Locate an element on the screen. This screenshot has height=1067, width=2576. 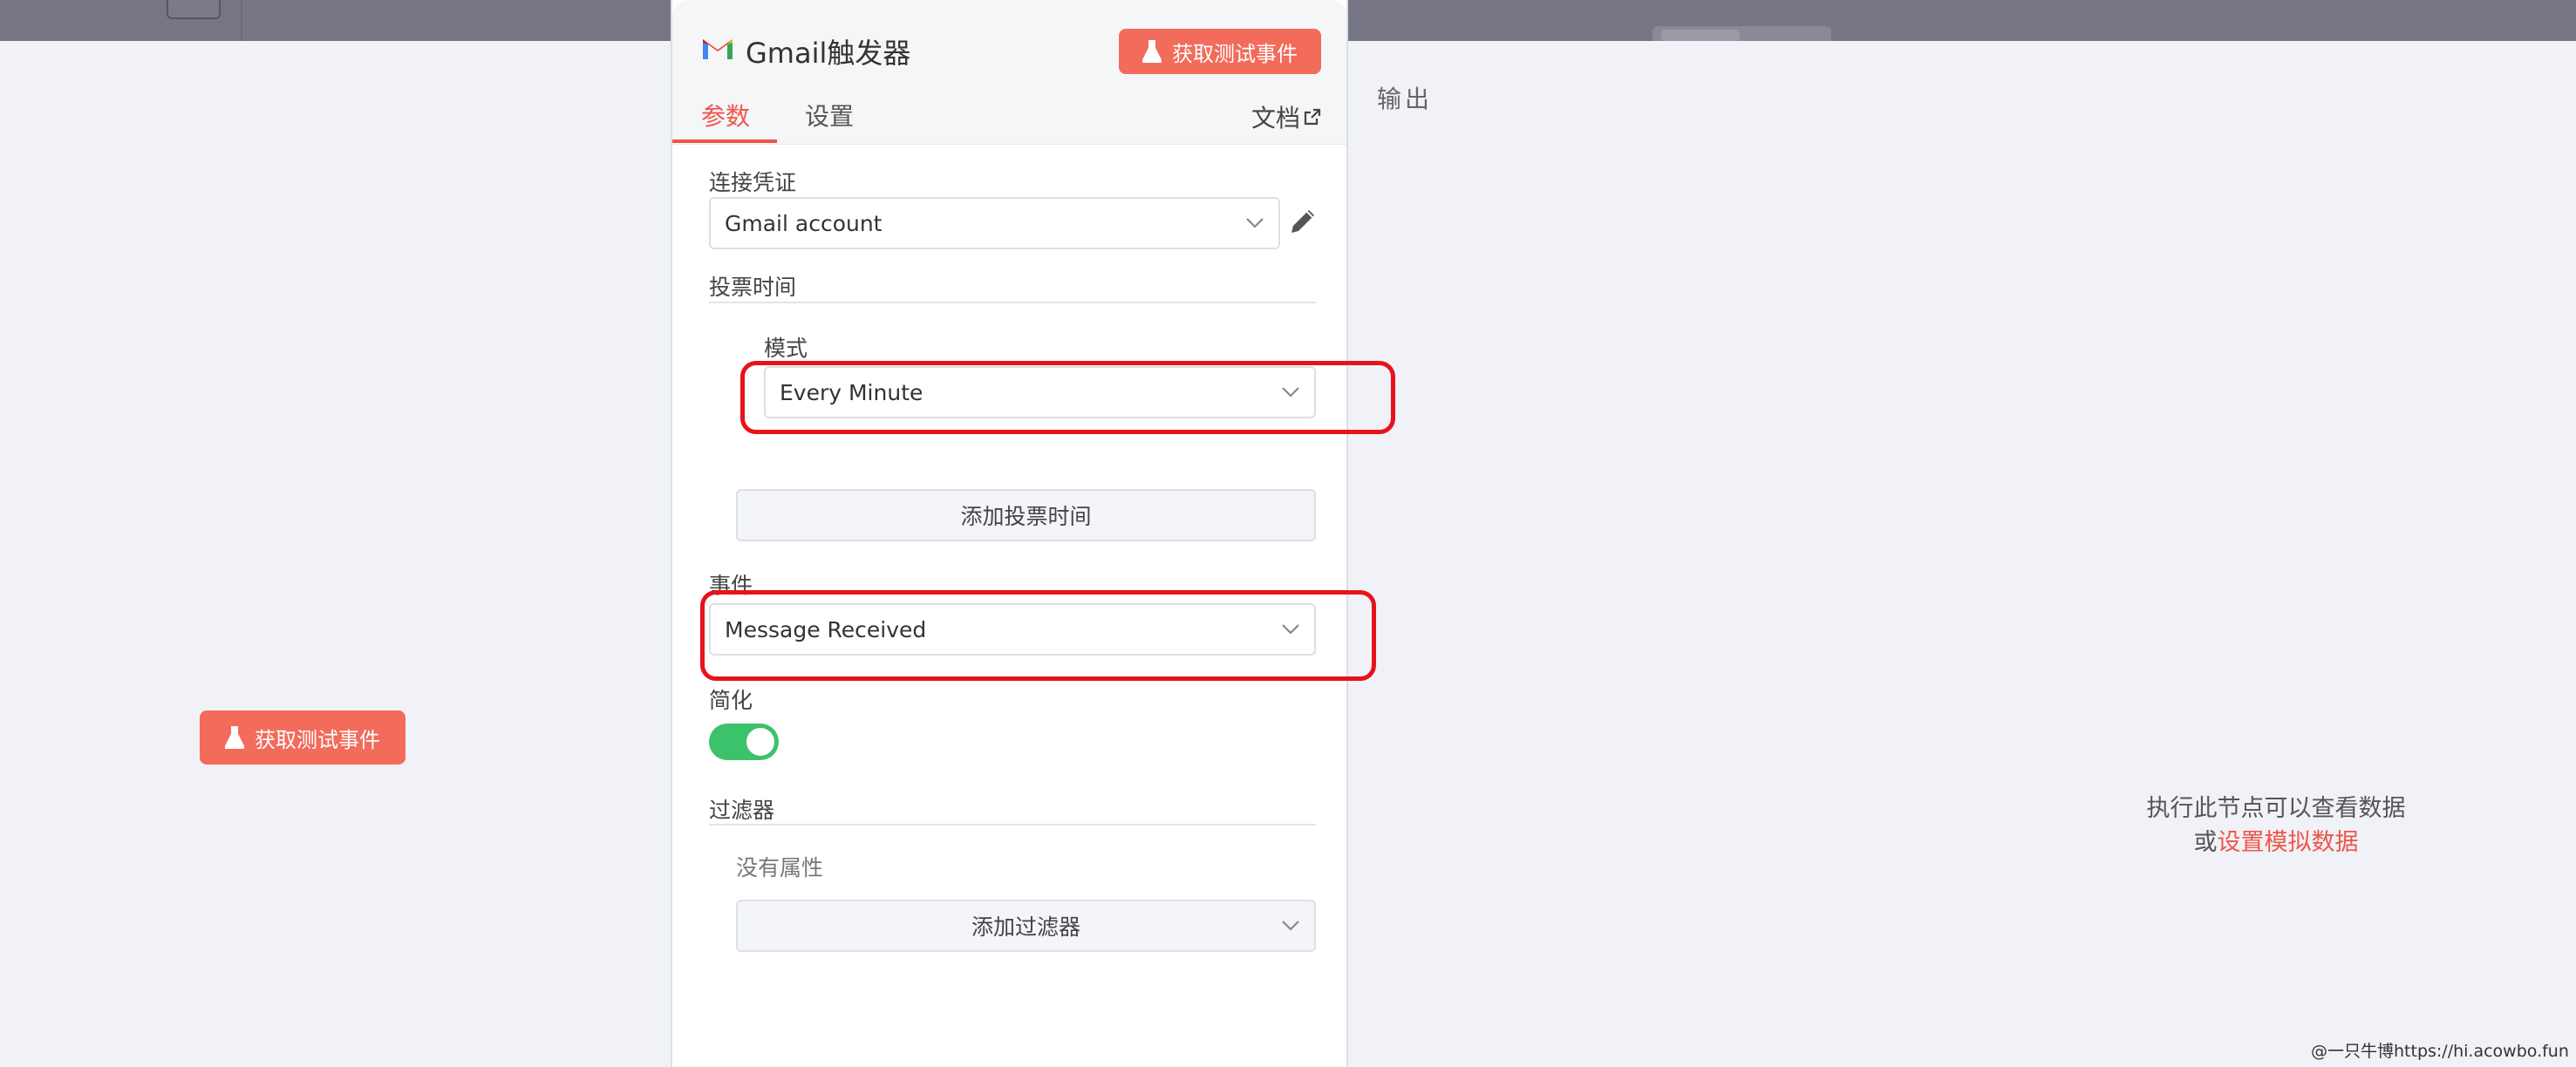
canvas-fetch-test-event-button: 获取测试事件 is located at coordinates (302, 737).